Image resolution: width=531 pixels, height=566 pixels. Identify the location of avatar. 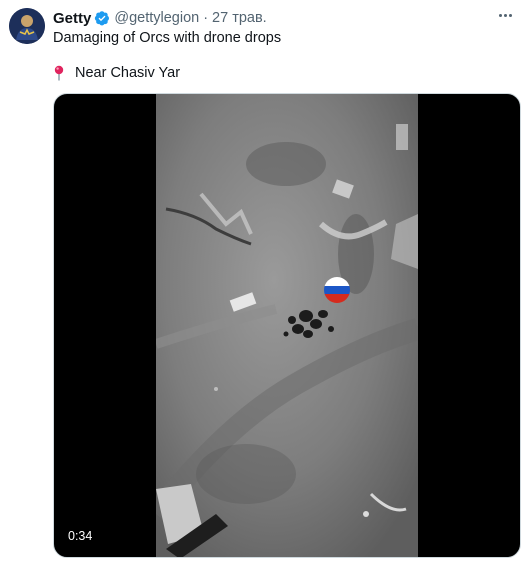
(27, 26).